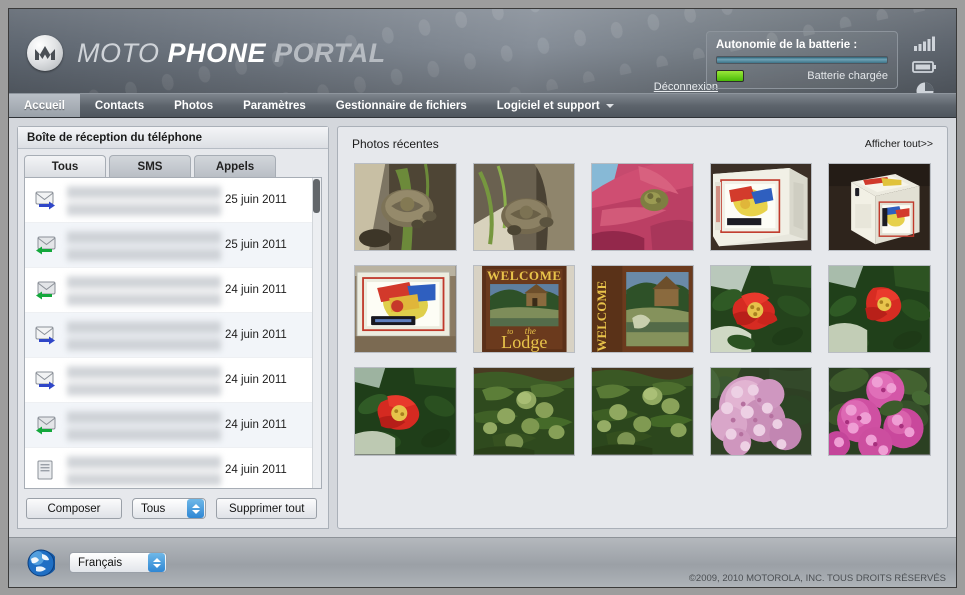  I want to click on inbox-title: Boîte de réception du téléphone, so click(173, 138).